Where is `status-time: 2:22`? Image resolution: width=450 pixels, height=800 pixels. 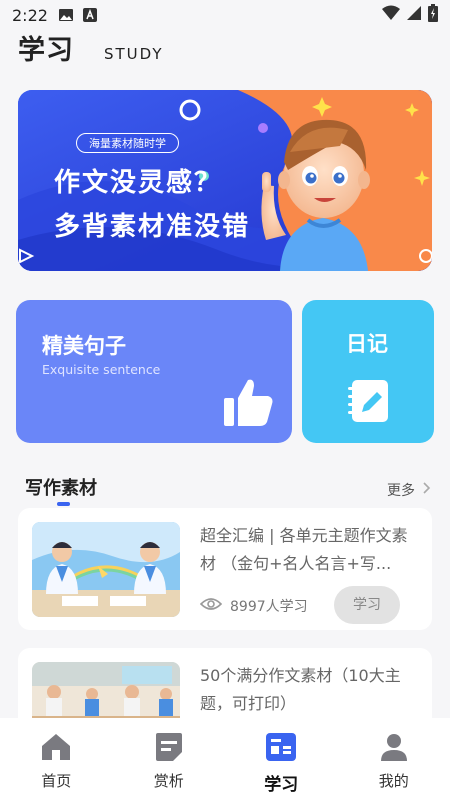
status-time: 2:22 is located at coordinates (30, 15).